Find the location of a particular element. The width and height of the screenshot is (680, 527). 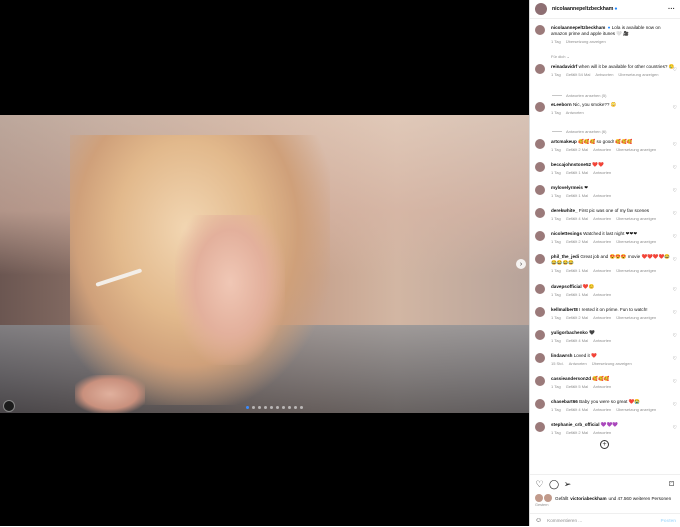

view-replies-link: Antworten ansehen (5) is located at coordinates (579, 95).